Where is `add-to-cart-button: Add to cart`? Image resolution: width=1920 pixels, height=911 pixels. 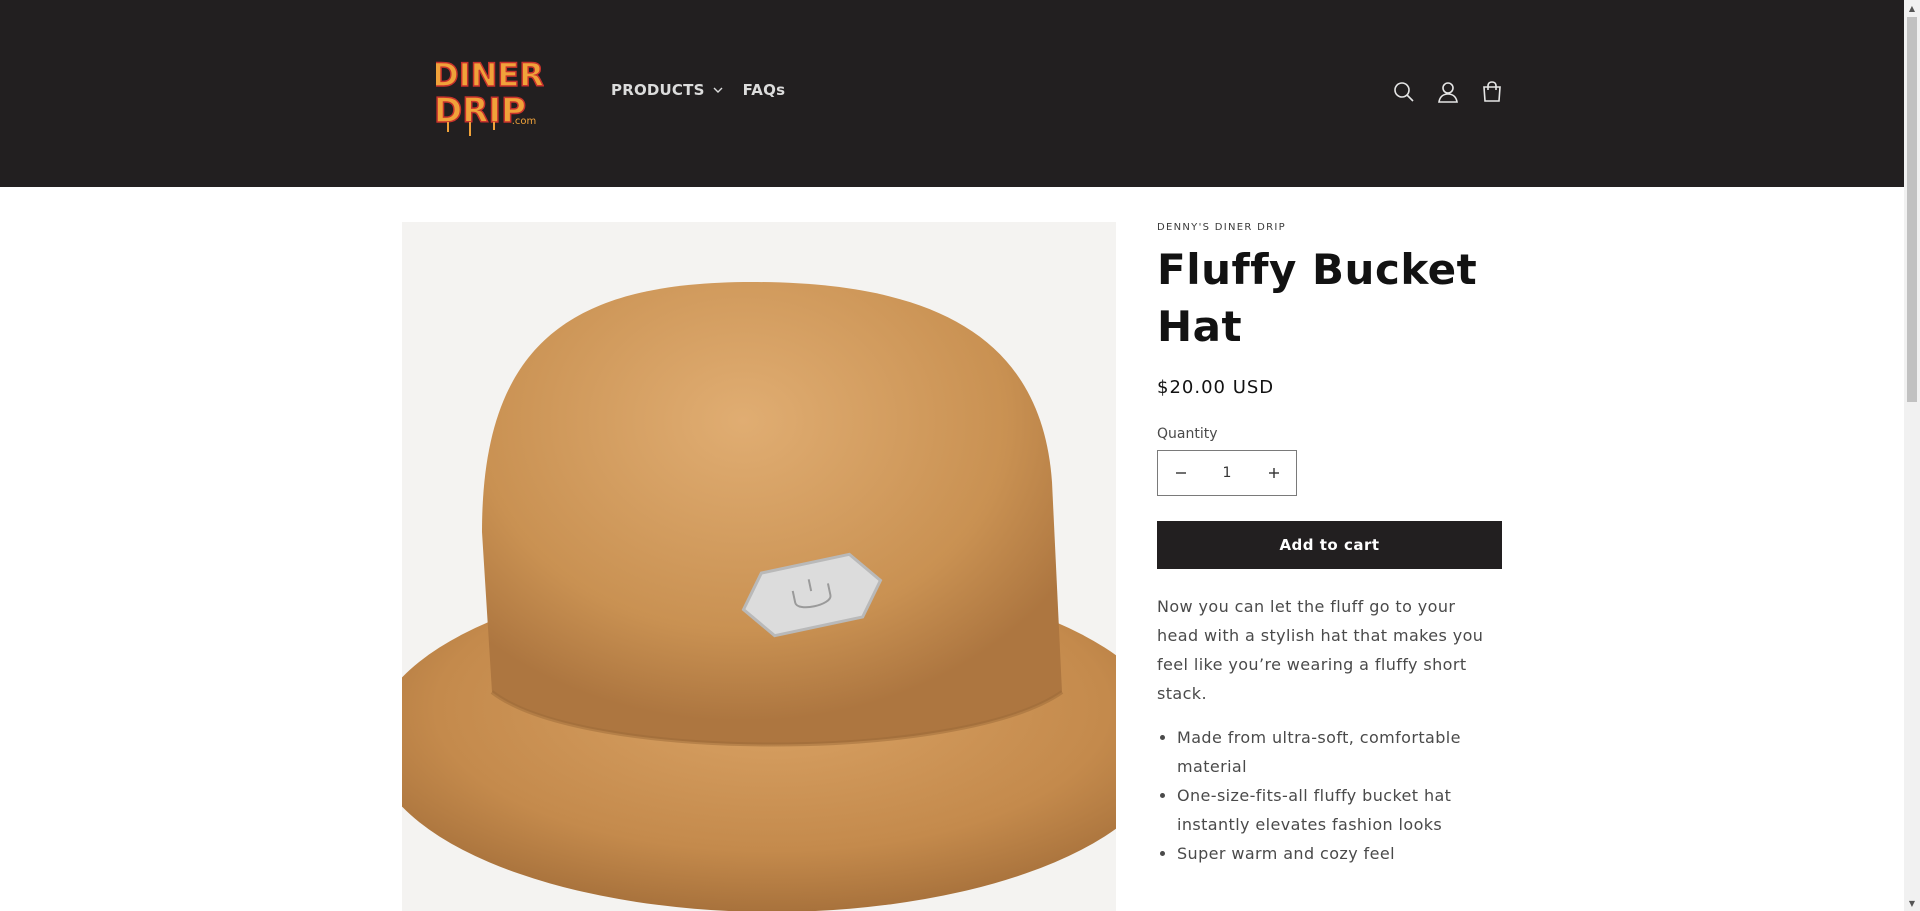
add-to-cart-button: Add to cart is located at coordinates (1329, 545).